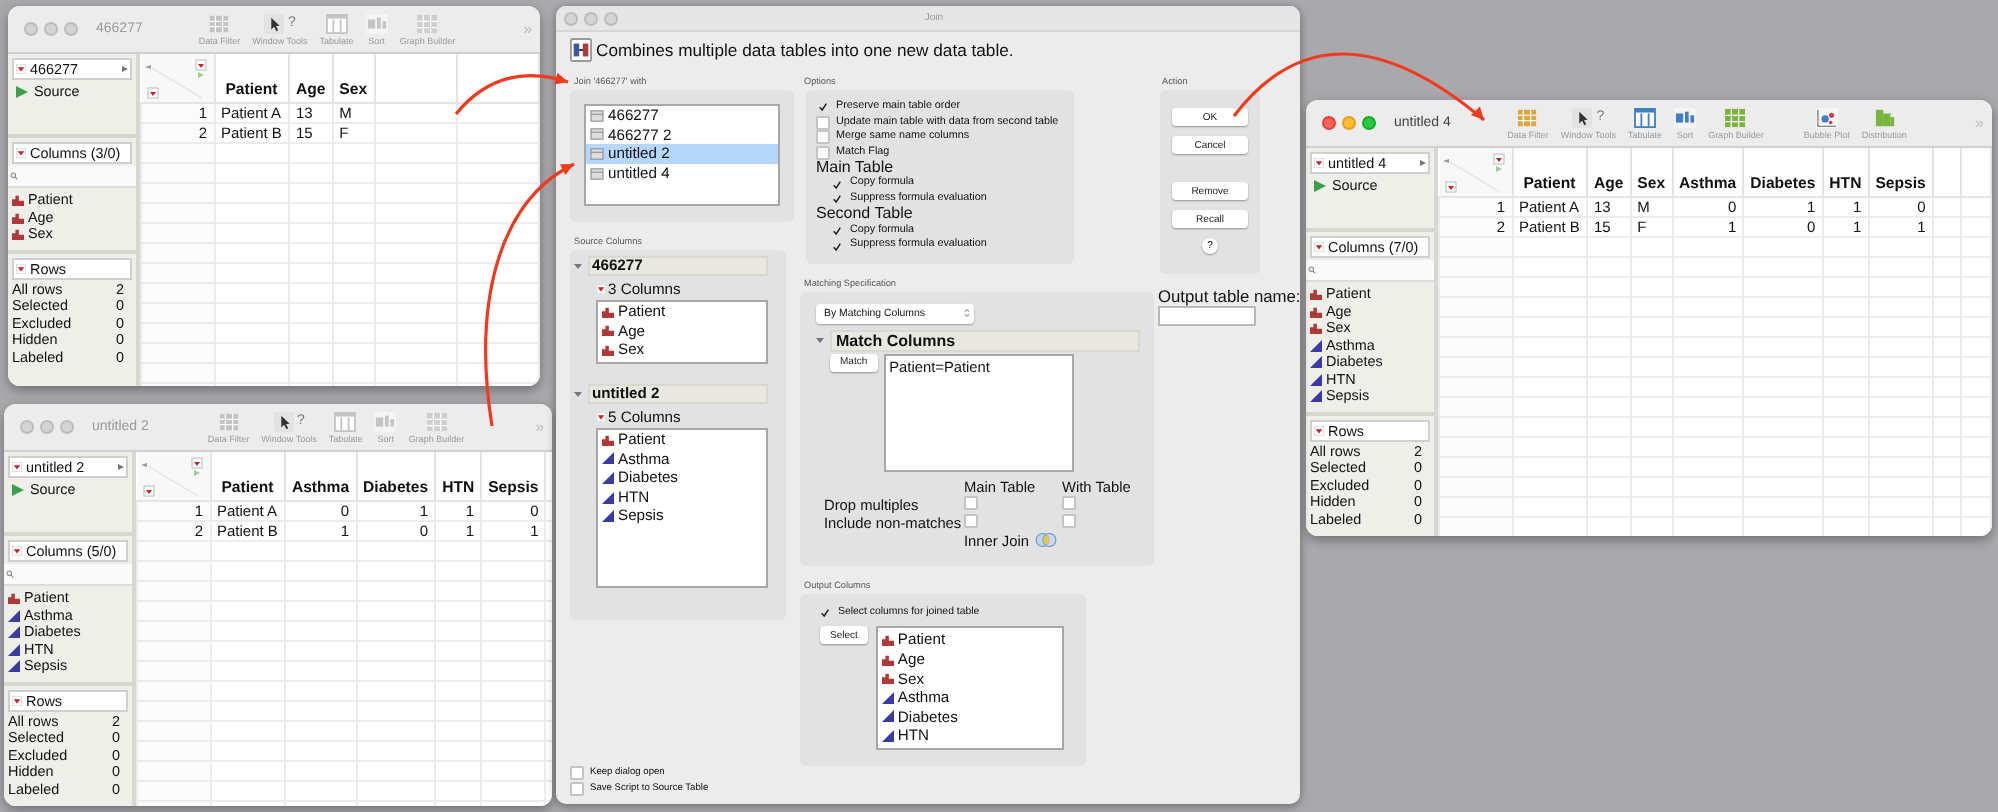 This screenshot has width=1998, height=812. I want to click on annotation-arrow, so click(511, 94).